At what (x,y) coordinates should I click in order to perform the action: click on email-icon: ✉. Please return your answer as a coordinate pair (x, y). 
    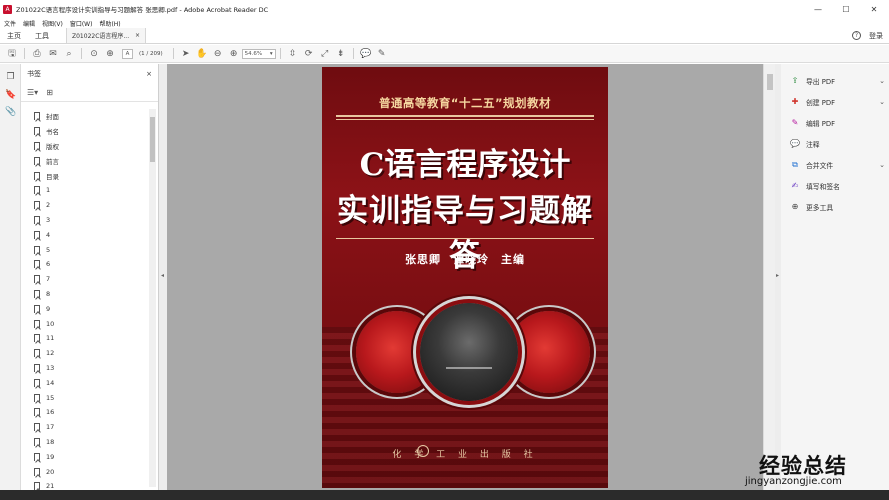
    Looking at the image, I should click on (53, 54).